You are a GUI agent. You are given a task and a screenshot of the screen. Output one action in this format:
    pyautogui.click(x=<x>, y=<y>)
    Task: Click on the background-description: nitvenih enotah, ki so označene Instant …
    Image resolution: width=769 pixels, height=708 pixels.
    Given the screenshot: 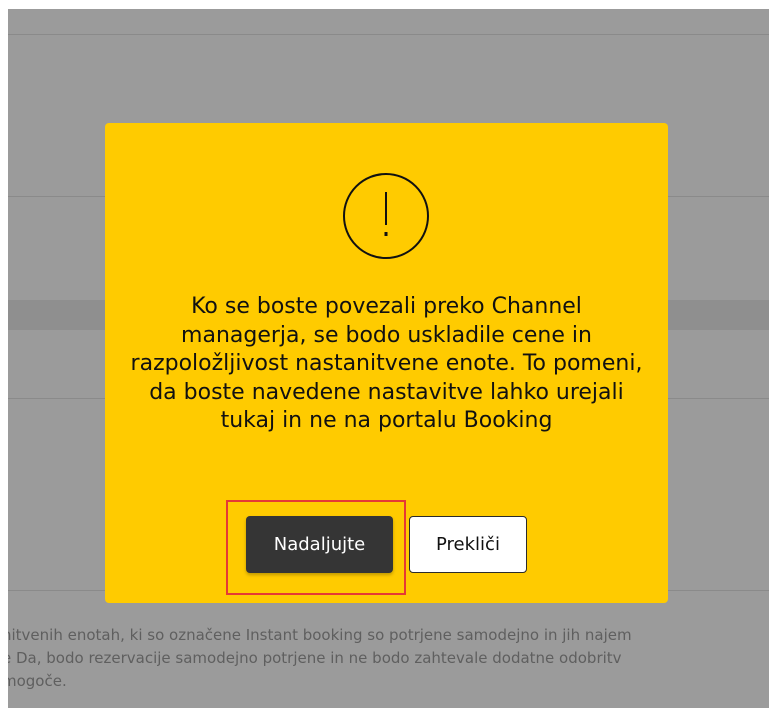 What is the action you would take?
    pyautogui.click(x=388, y=658)
    